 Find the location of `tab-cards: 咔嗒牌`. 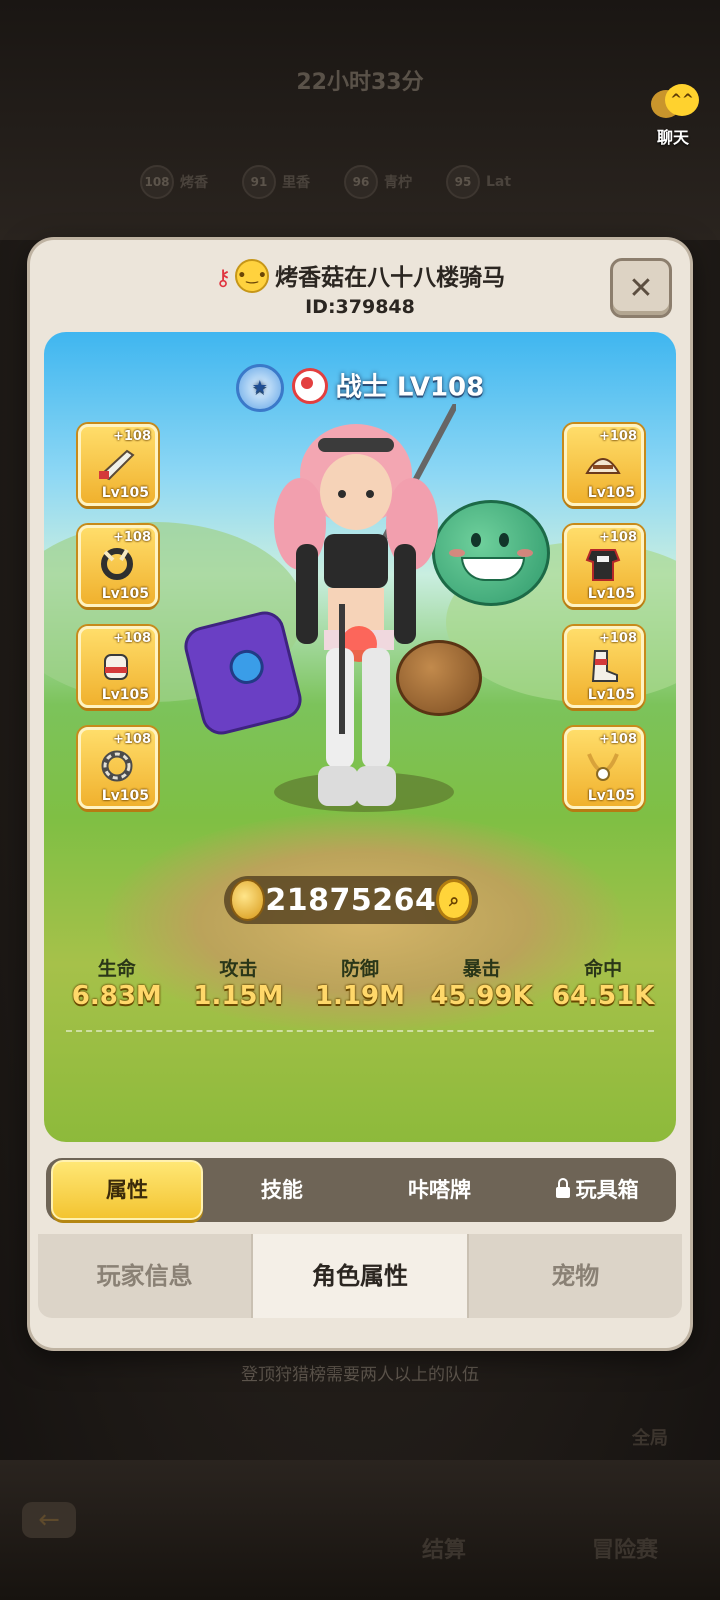

tab-cards: 咔嗒牌 is located at coordinates (440, 1190).